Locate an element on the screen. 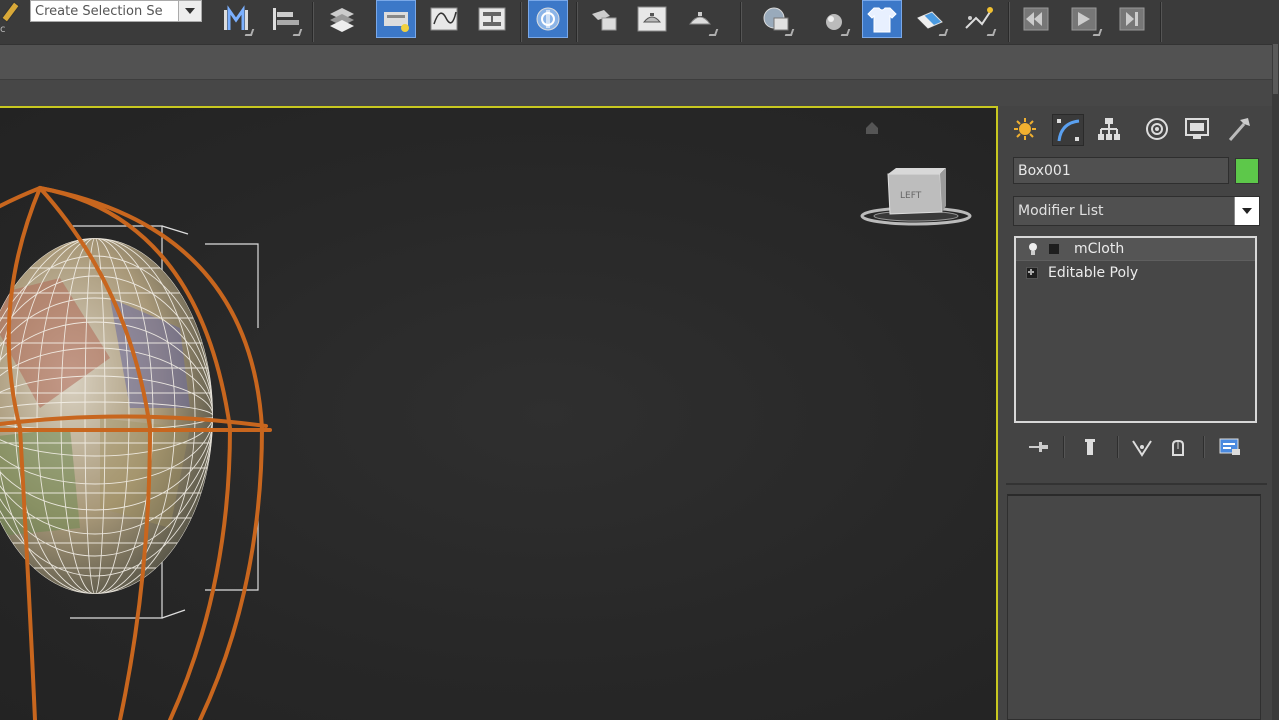 The width and height of the screenshot is (1279, 720). selection-set-dropdown: Create Selection Se is located at coordinates (116, 11).